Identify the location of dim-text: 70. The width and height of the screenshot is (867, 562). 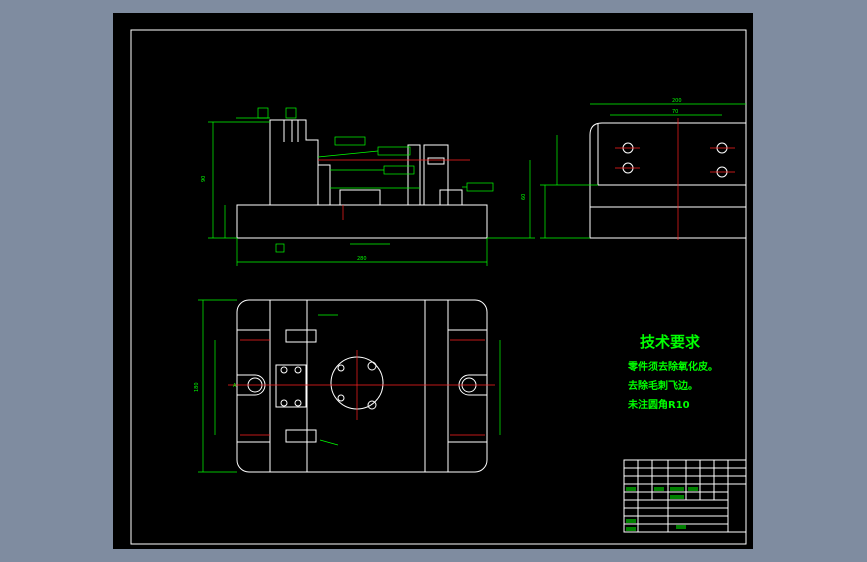
(675, 112).